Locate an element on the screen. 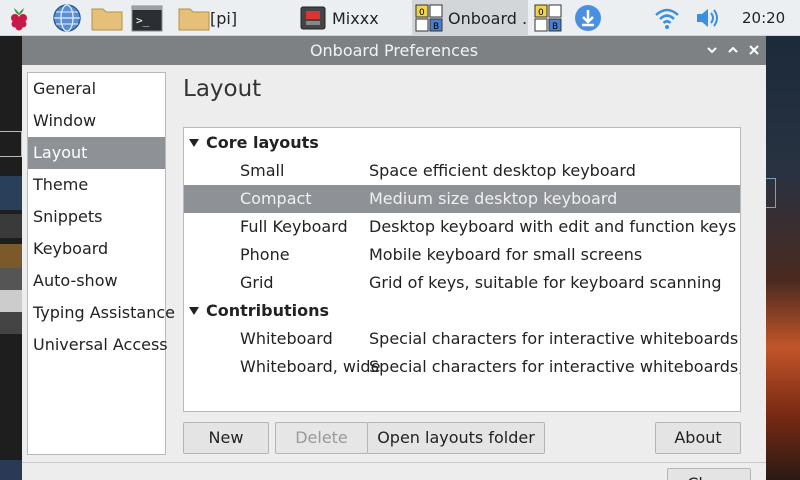 The height and width of the screenshot is (480, 800). taskbar-window-mixxx: Mixxx is located at coordinates (352, 18).